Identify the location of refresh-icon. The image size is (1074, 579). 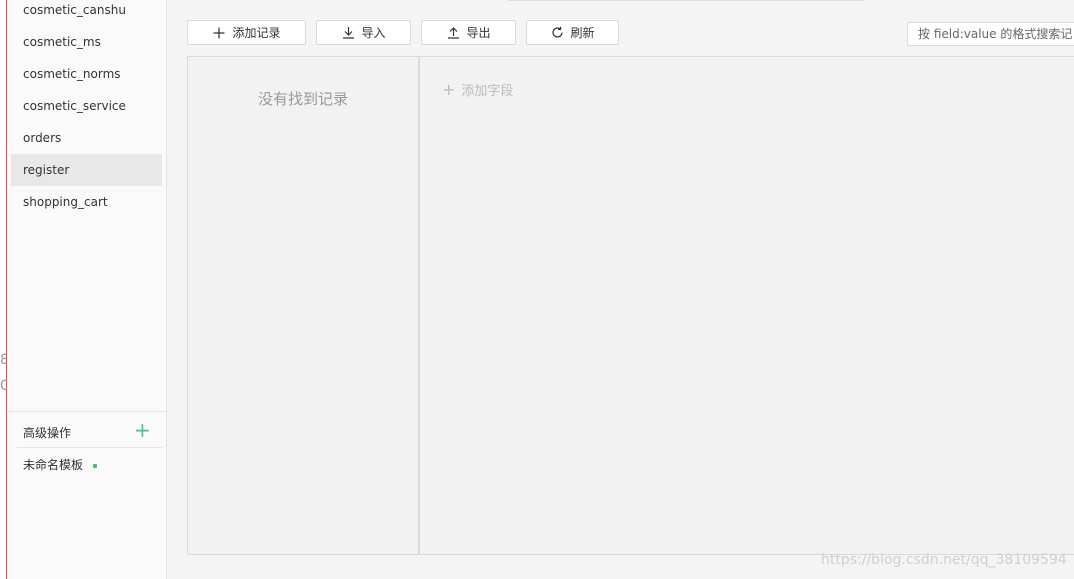
(557, 33).